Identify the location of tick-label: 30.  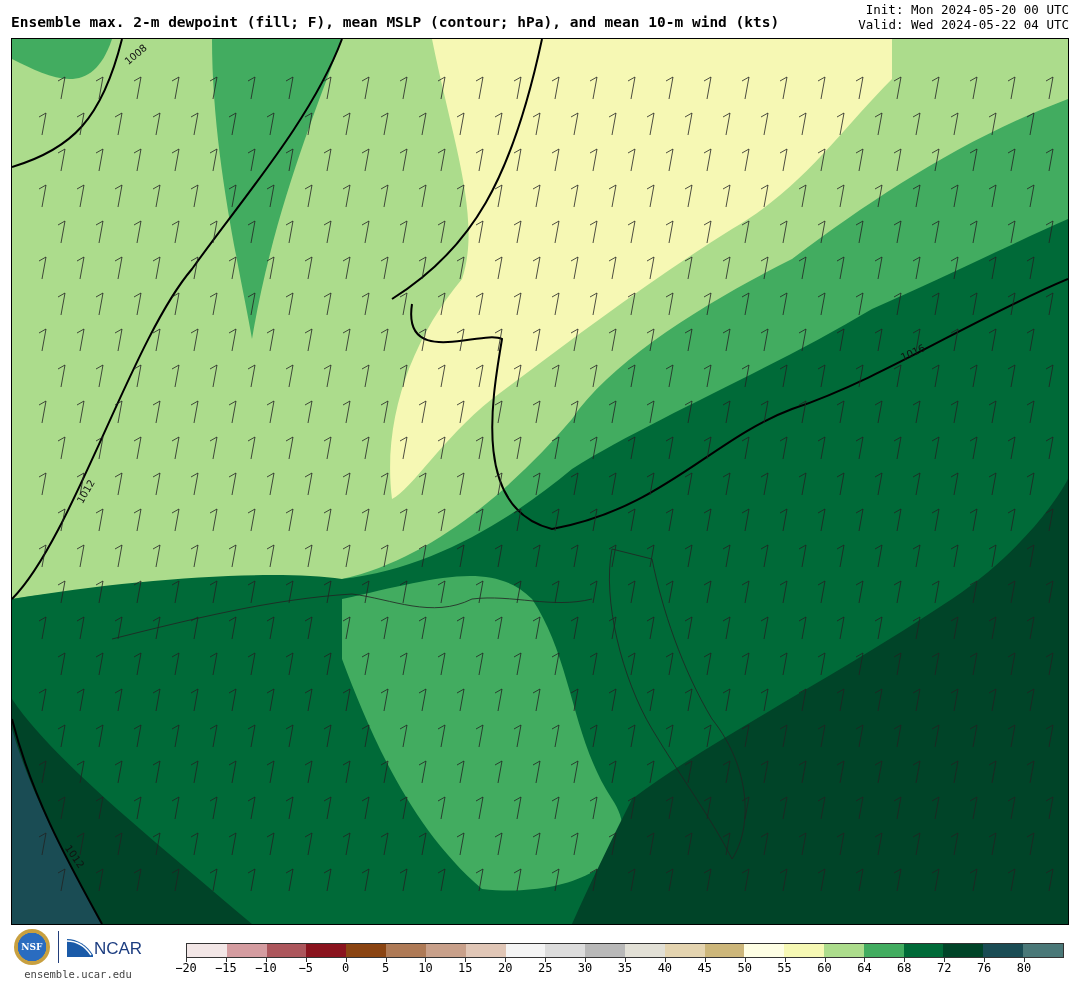
(585, 968).